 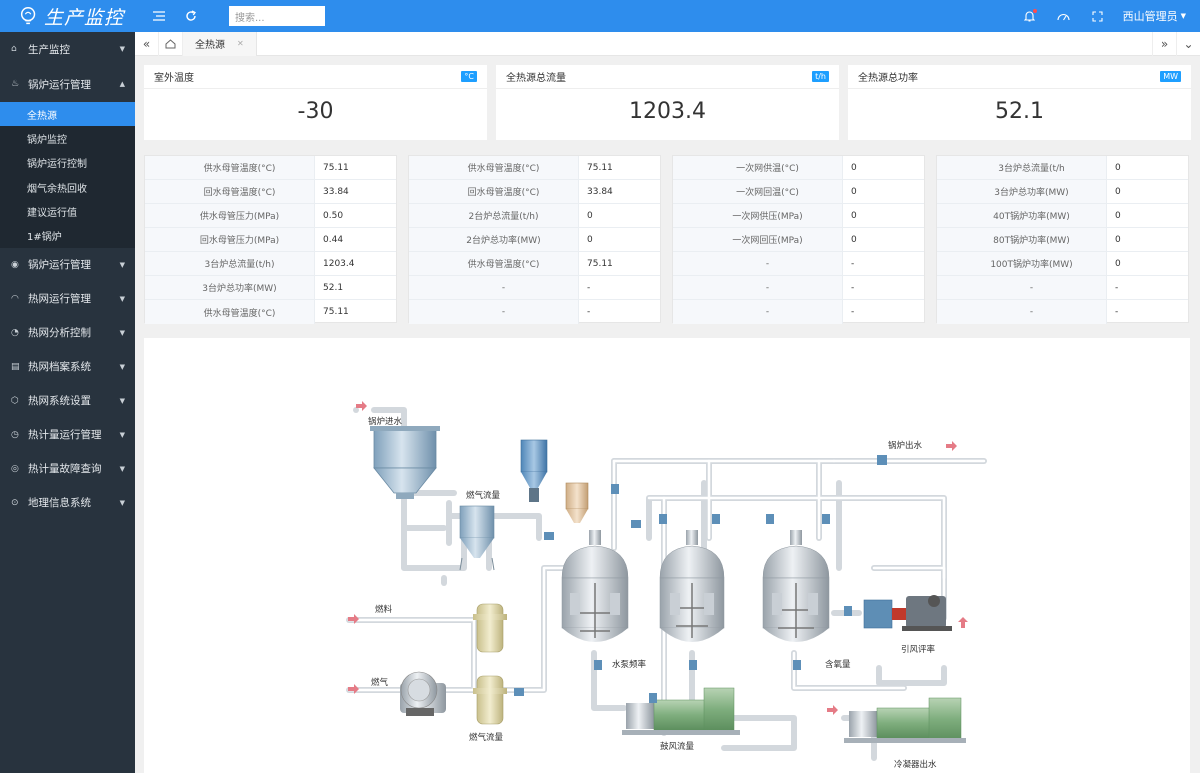 I want to click on sidebar-sub-boiler-1: 1#锅炉, so click(x=67, y=235).